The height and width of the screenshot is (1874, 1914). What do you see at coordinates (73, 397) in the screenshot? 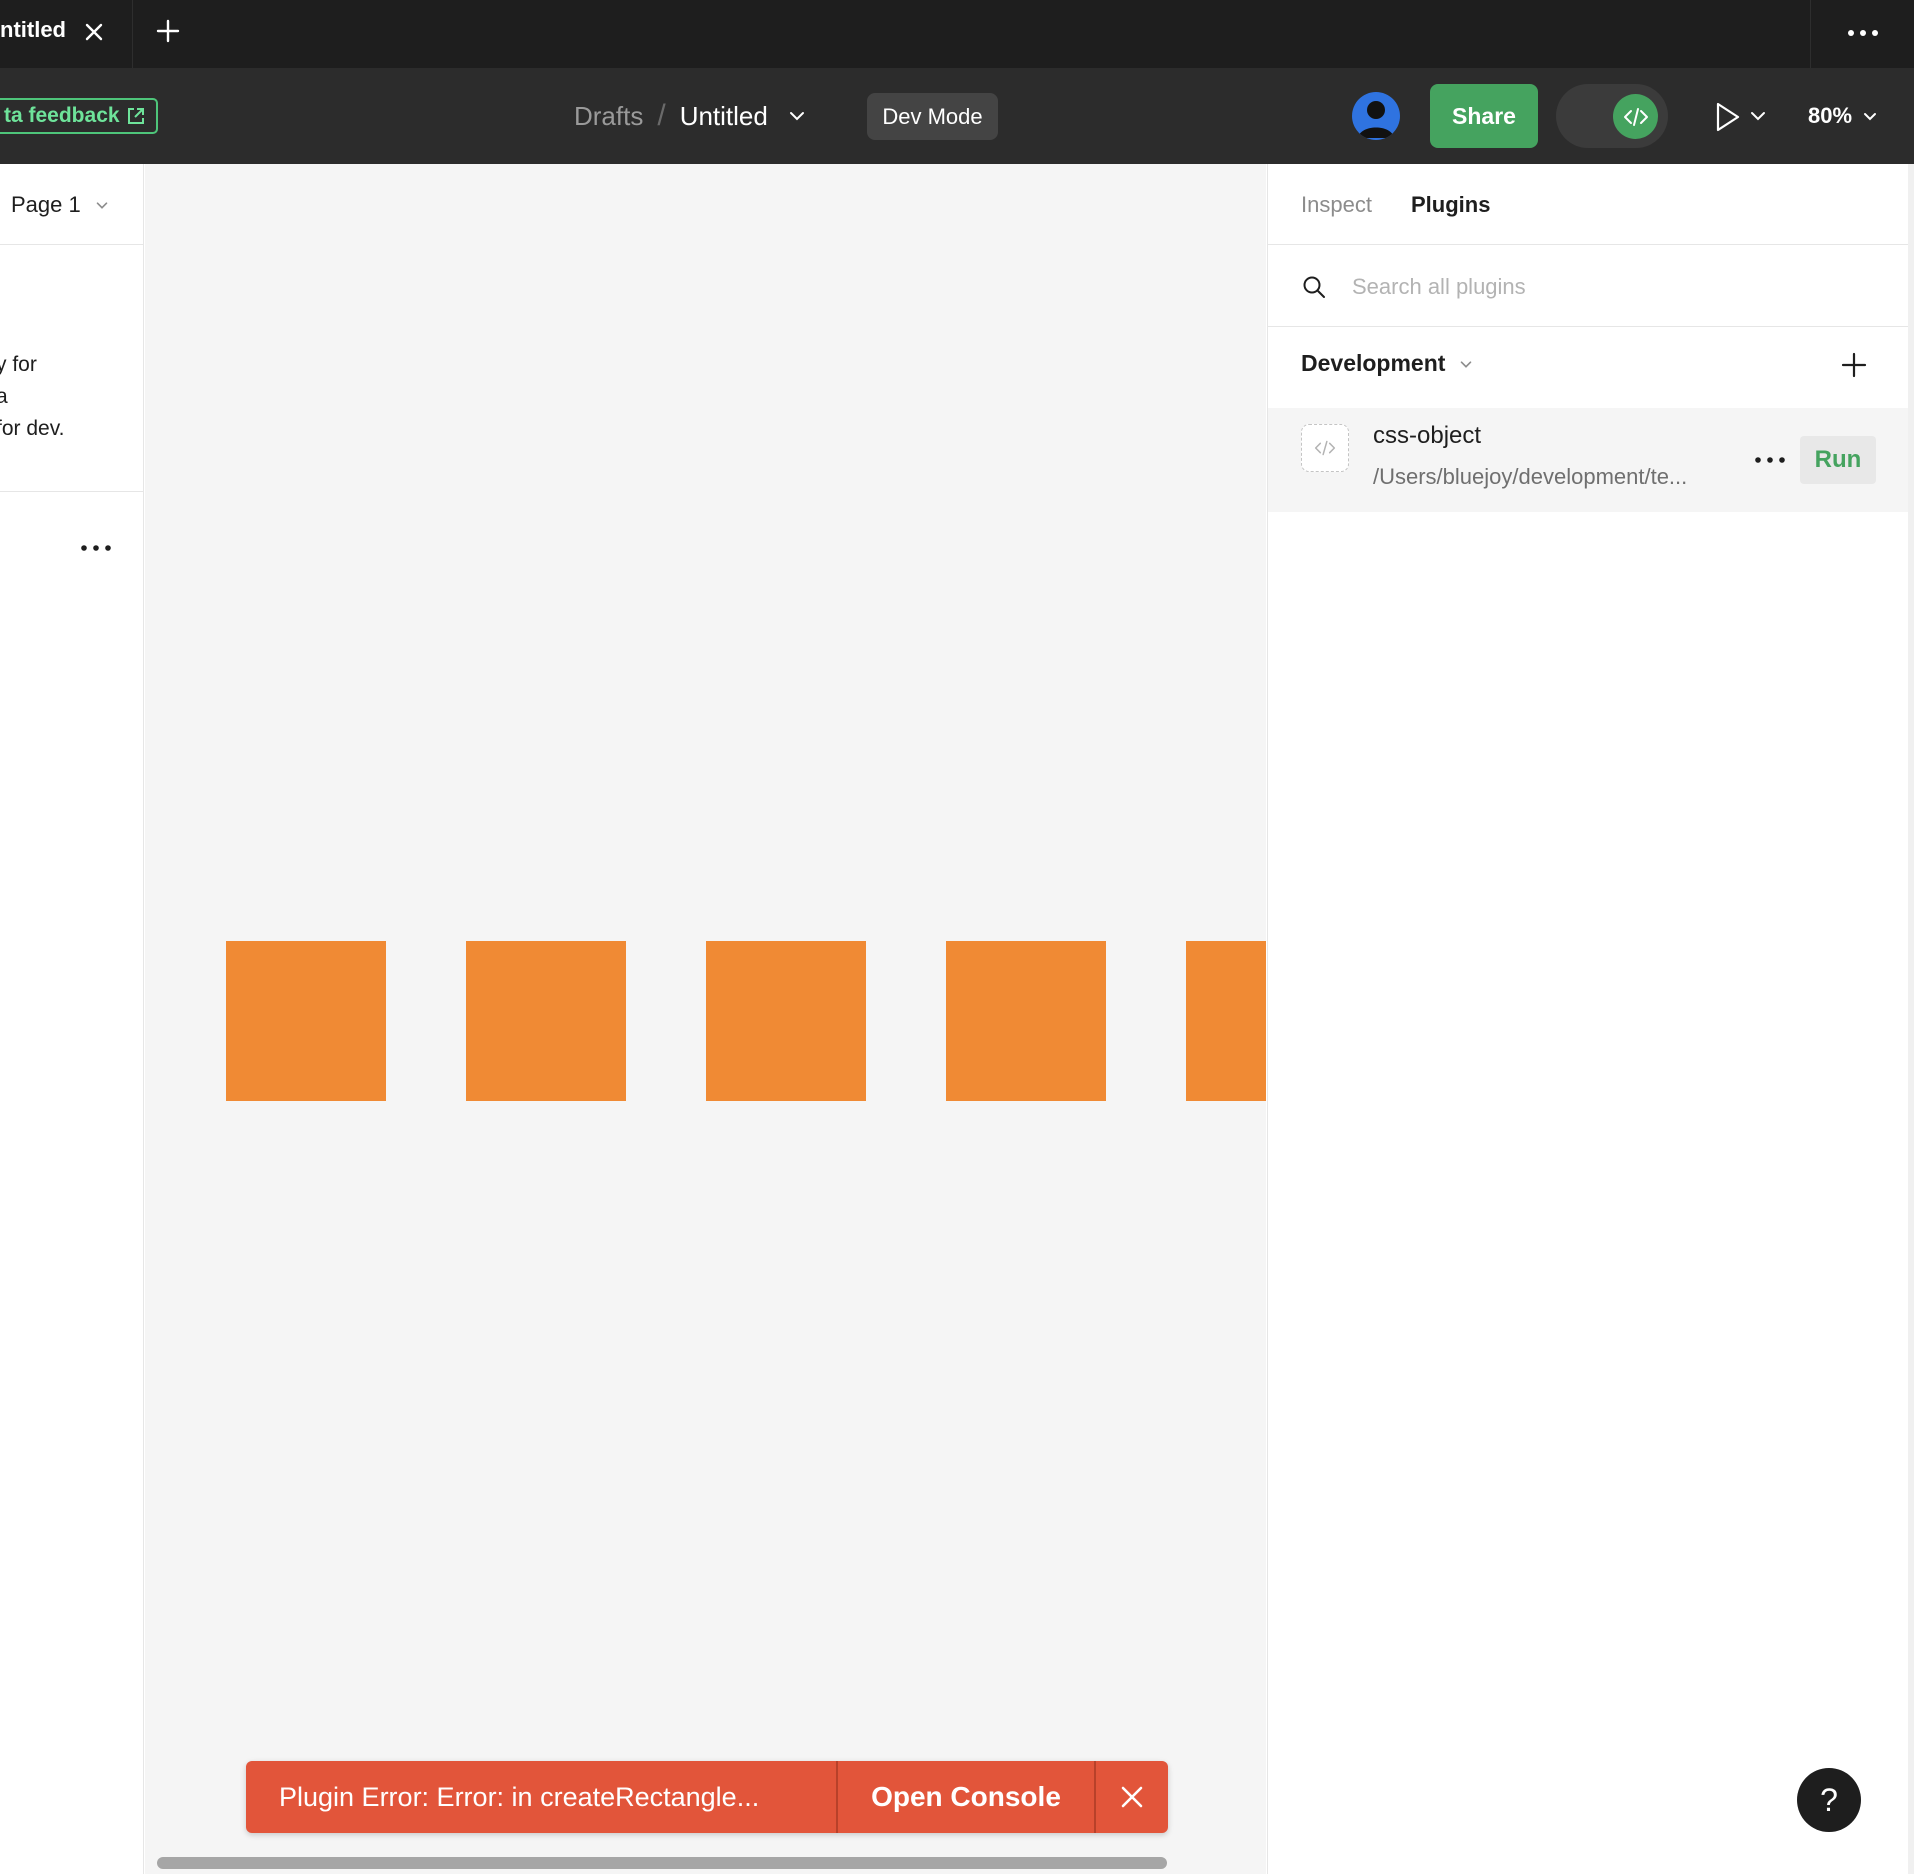
I see `dev-mode-notice: y for a for dev.` at bounding box center [73, 397].